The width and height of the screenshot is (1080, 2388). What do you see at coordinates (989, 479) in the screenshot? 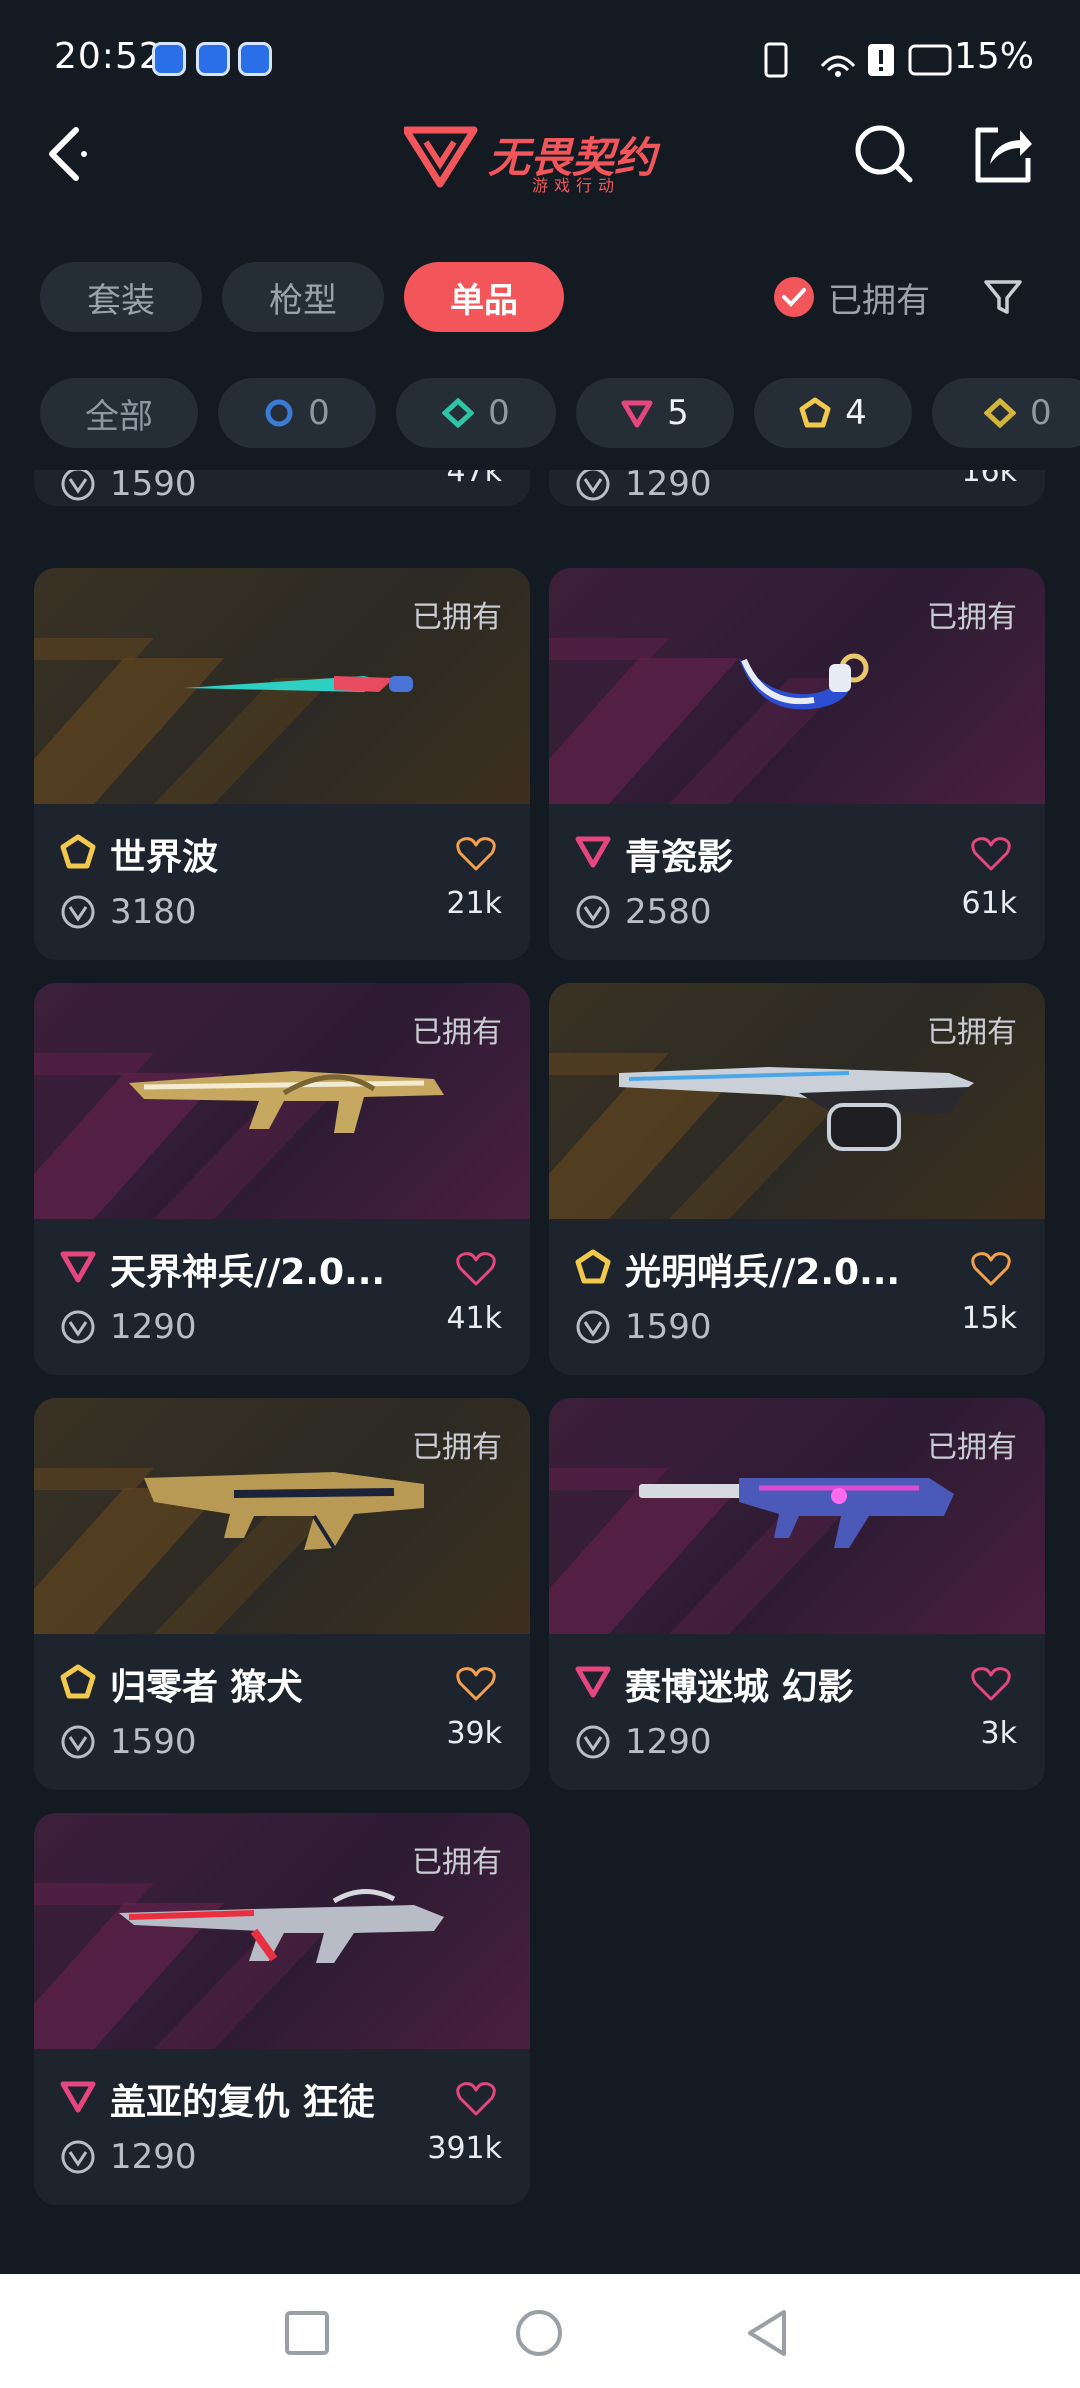
I see `like-count: 16k` at bounding box center [989, 479].